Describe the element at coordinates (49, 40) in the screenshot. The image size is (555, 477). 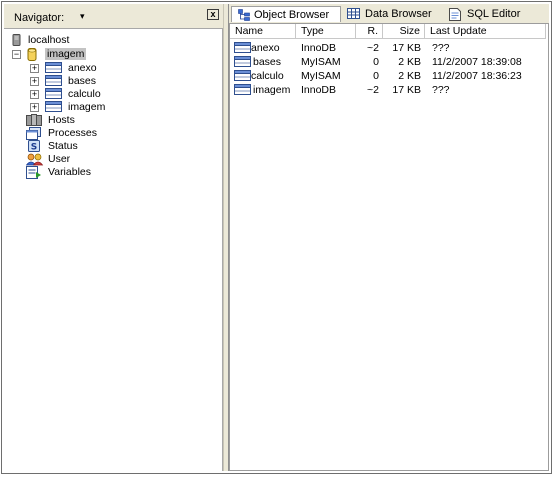
I see `tree-label: localhost` at that location.